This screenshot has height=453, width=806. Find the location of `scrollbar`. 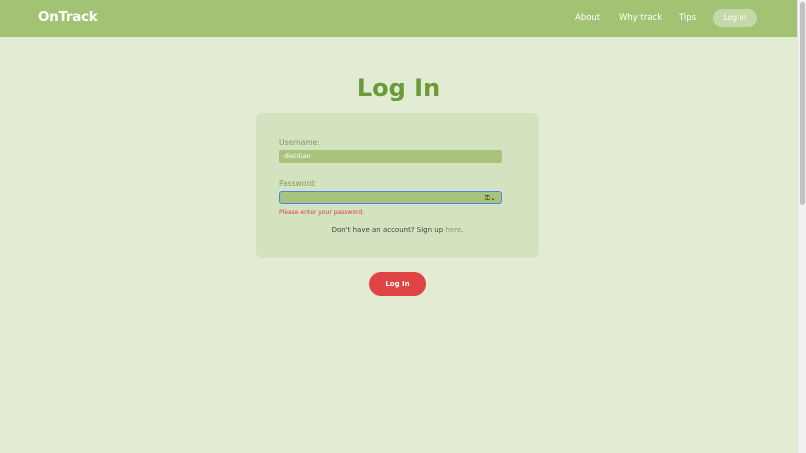

scrollbar is located at coordinates (801, 226).